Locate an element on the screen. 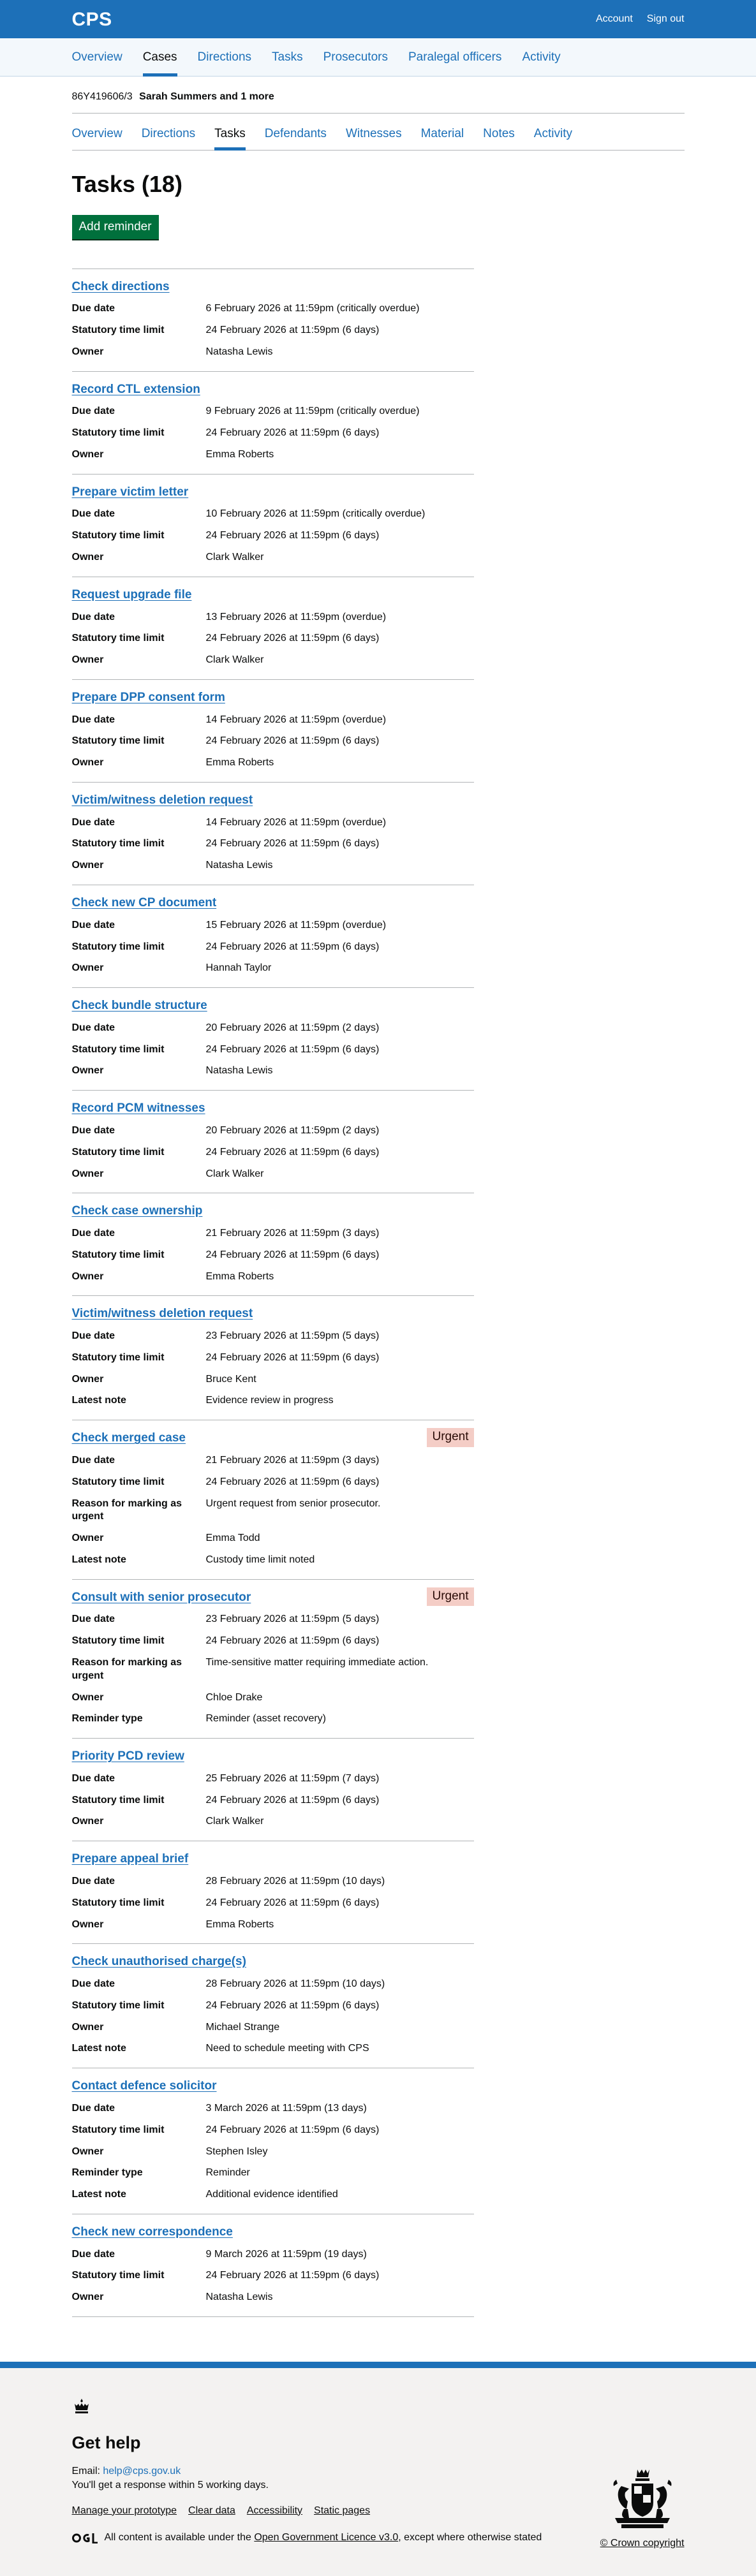 The width and height of the screenshot is (756, 2576). task-detail-value: 9 March 2026 at 11:59pm (19 days) is located at coordinates (286, 2254).